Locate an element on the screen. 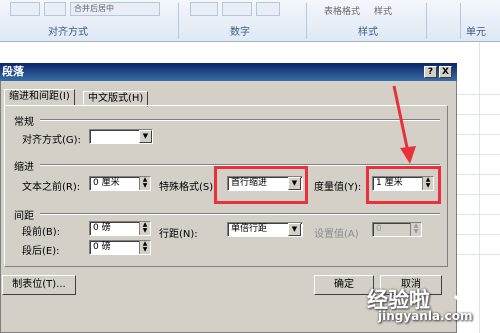  merge-center-button: 合并后居中 is located at coordinates (115, 9).